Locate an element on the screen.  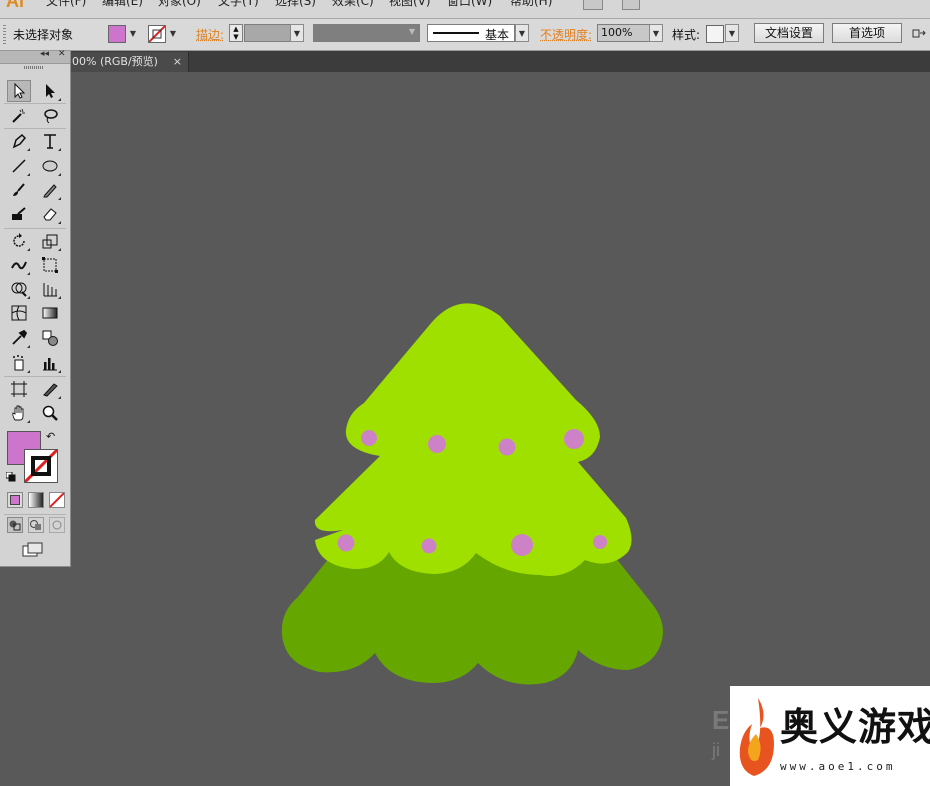
artboard-tool-icon is located at coordinates (19, 389).